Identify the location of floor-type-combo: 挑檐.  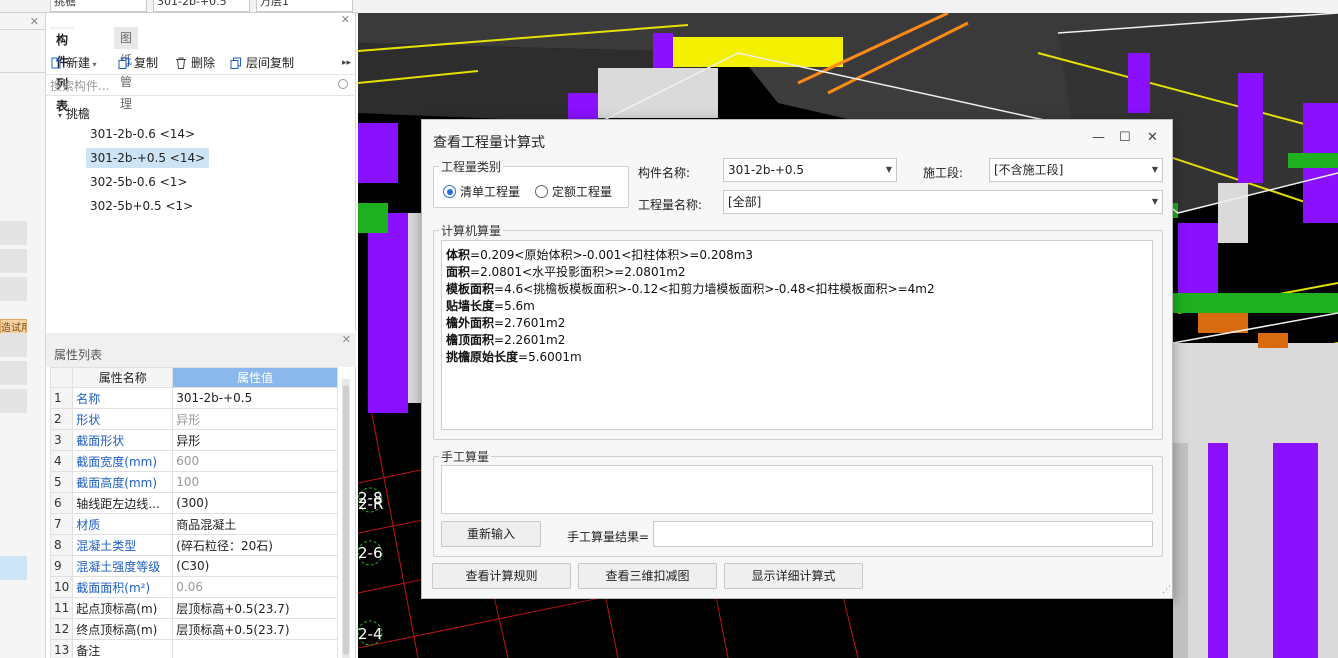
(98, 6).